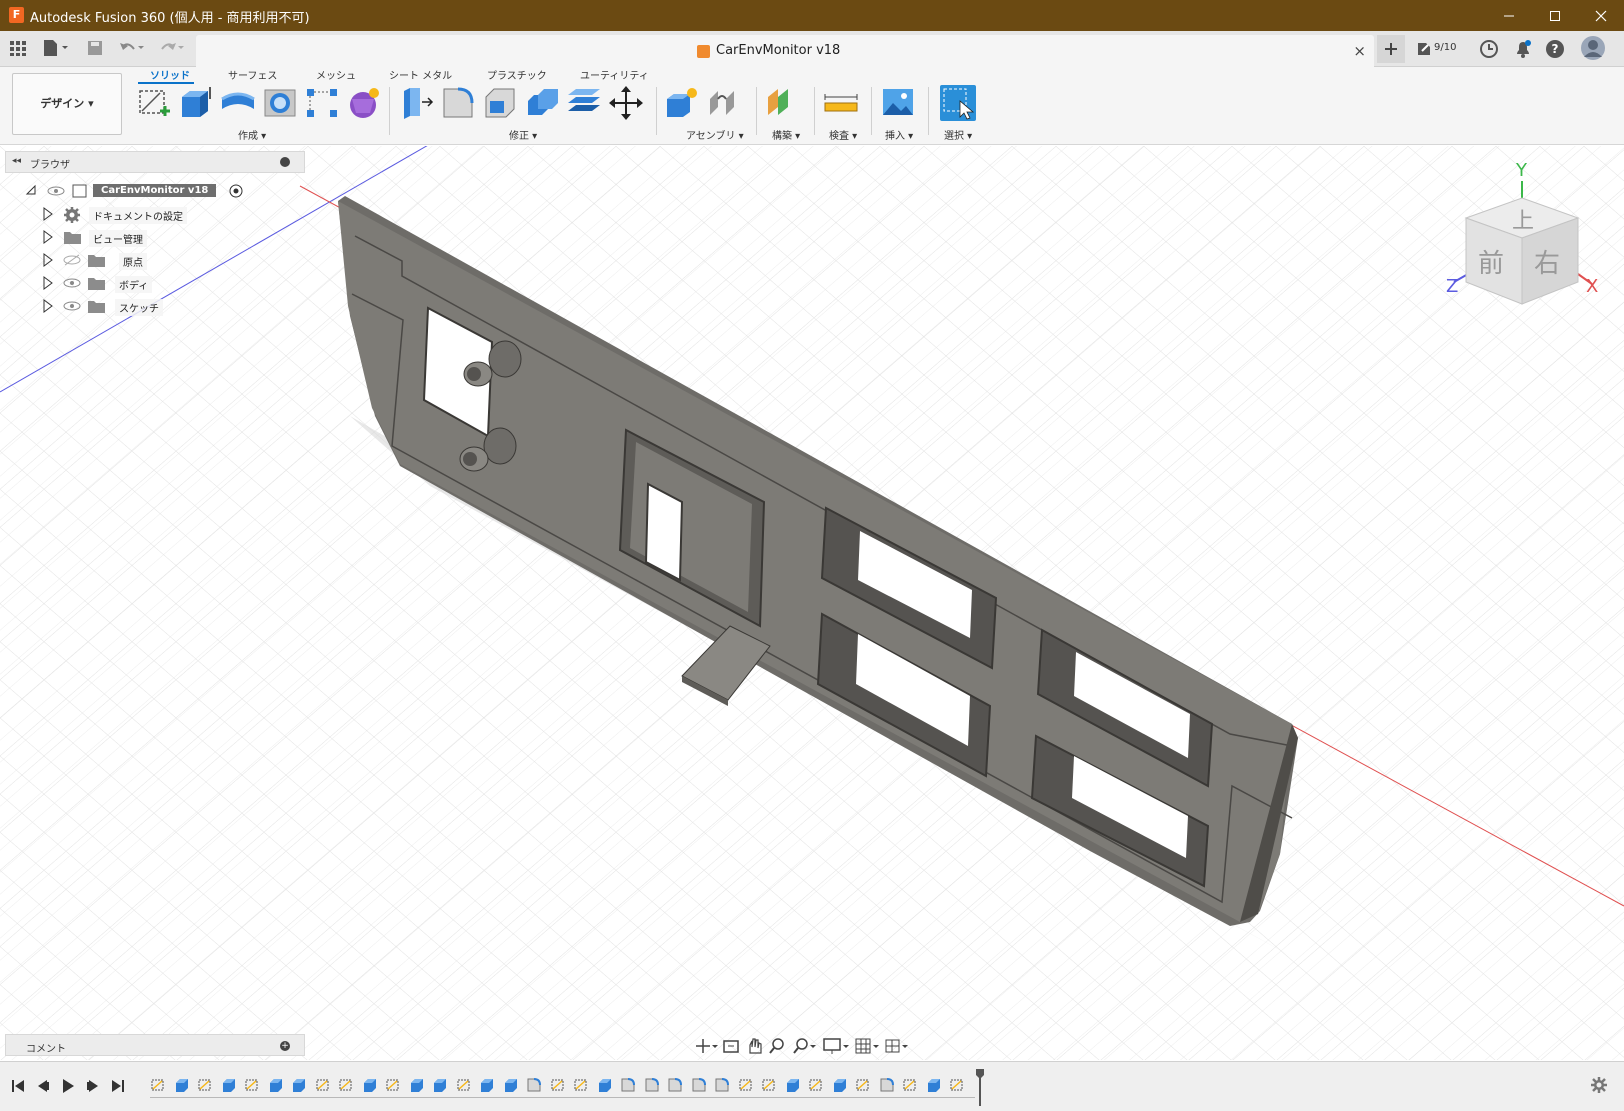  I want to click on zoom-icon, so click(776, 1046).